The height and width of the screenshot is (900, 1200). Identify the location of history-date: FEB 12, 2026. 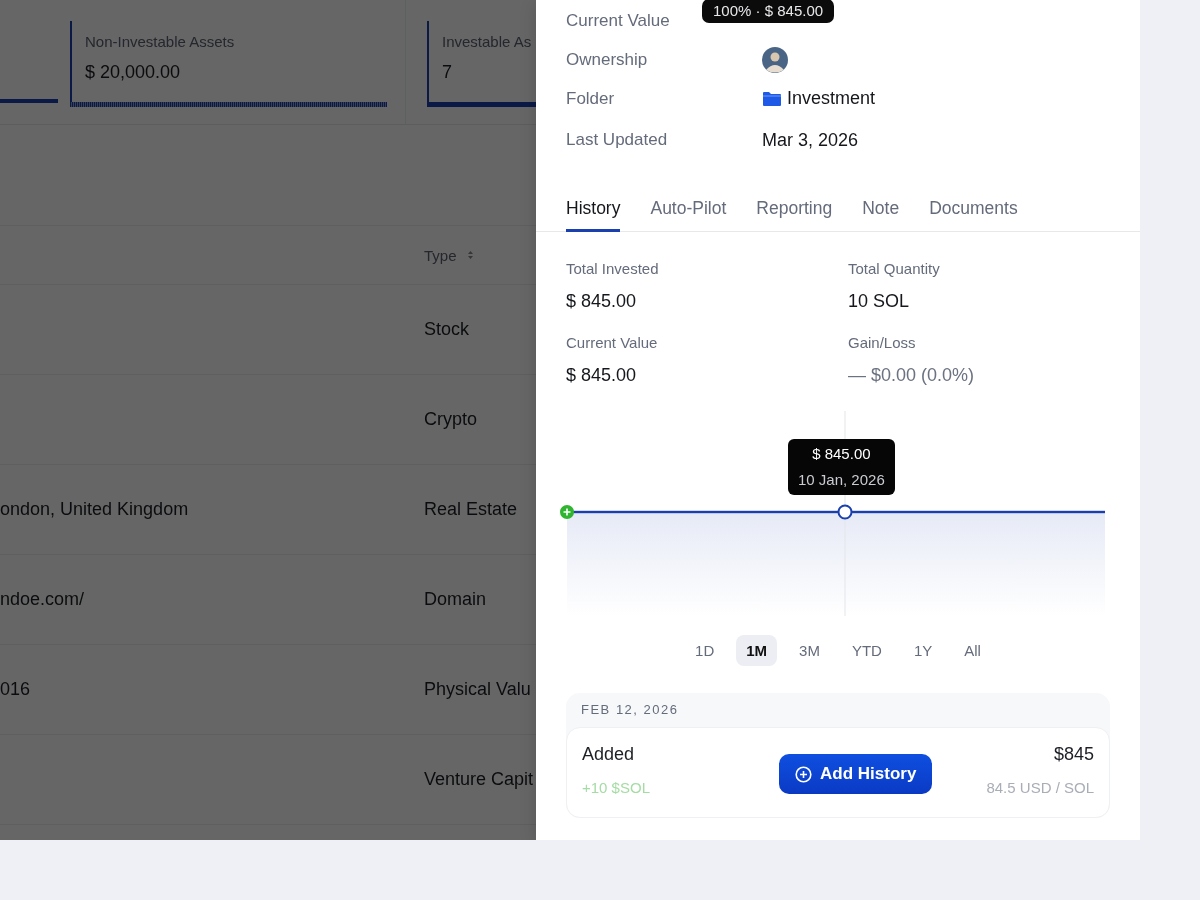
(630, 709).